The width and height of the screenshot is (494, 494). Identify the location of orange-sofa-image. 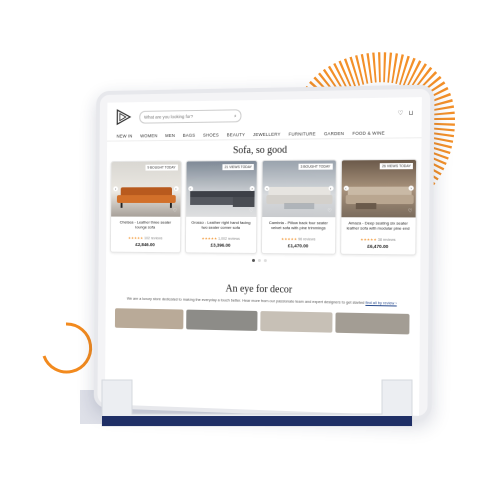
(146, 197).